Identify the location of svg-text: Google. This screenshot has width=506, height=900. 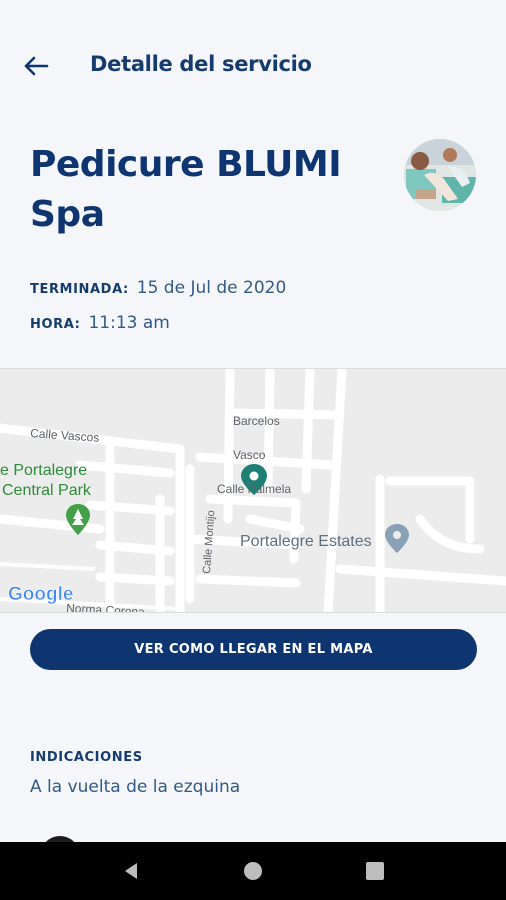
(40, 594).